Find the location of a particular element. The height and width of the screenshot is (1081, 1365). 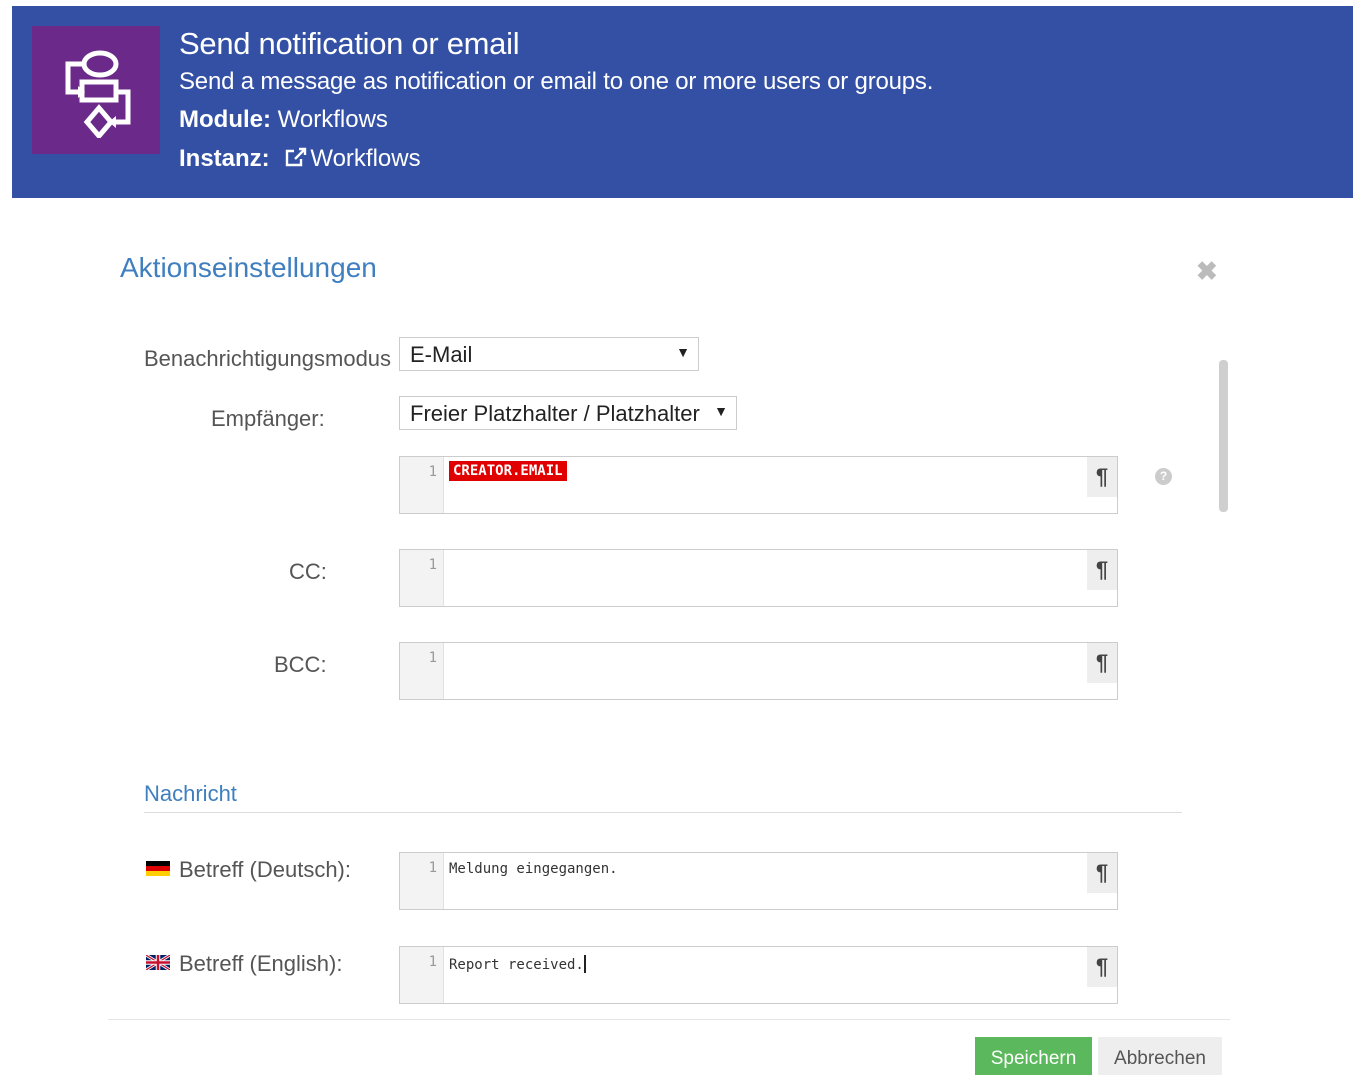

mode-select-value: E-Mail is located at coordinates (441, 354).